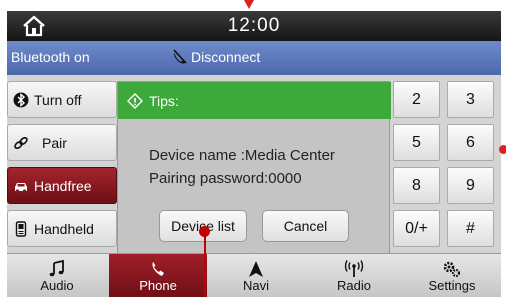  I want to click on disconnect-label: Disconnect, so click(226, 57).